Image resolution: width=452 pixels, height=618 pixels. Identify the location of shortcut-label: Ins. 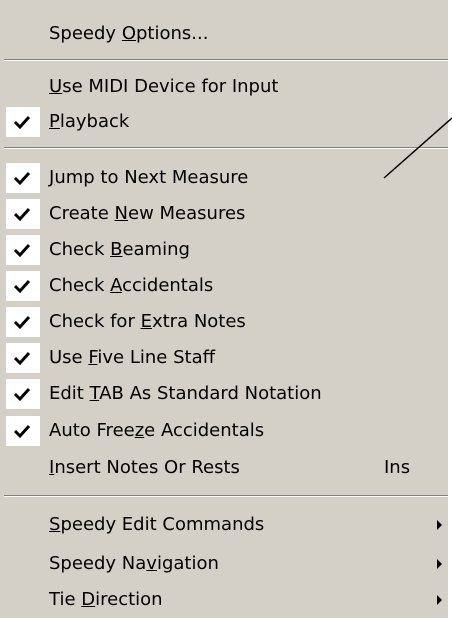
(397, 467).